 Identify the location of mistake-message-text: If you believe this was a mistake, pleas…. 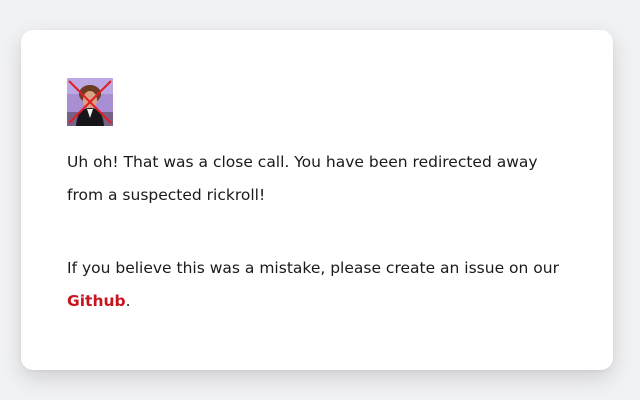
(313, 268).